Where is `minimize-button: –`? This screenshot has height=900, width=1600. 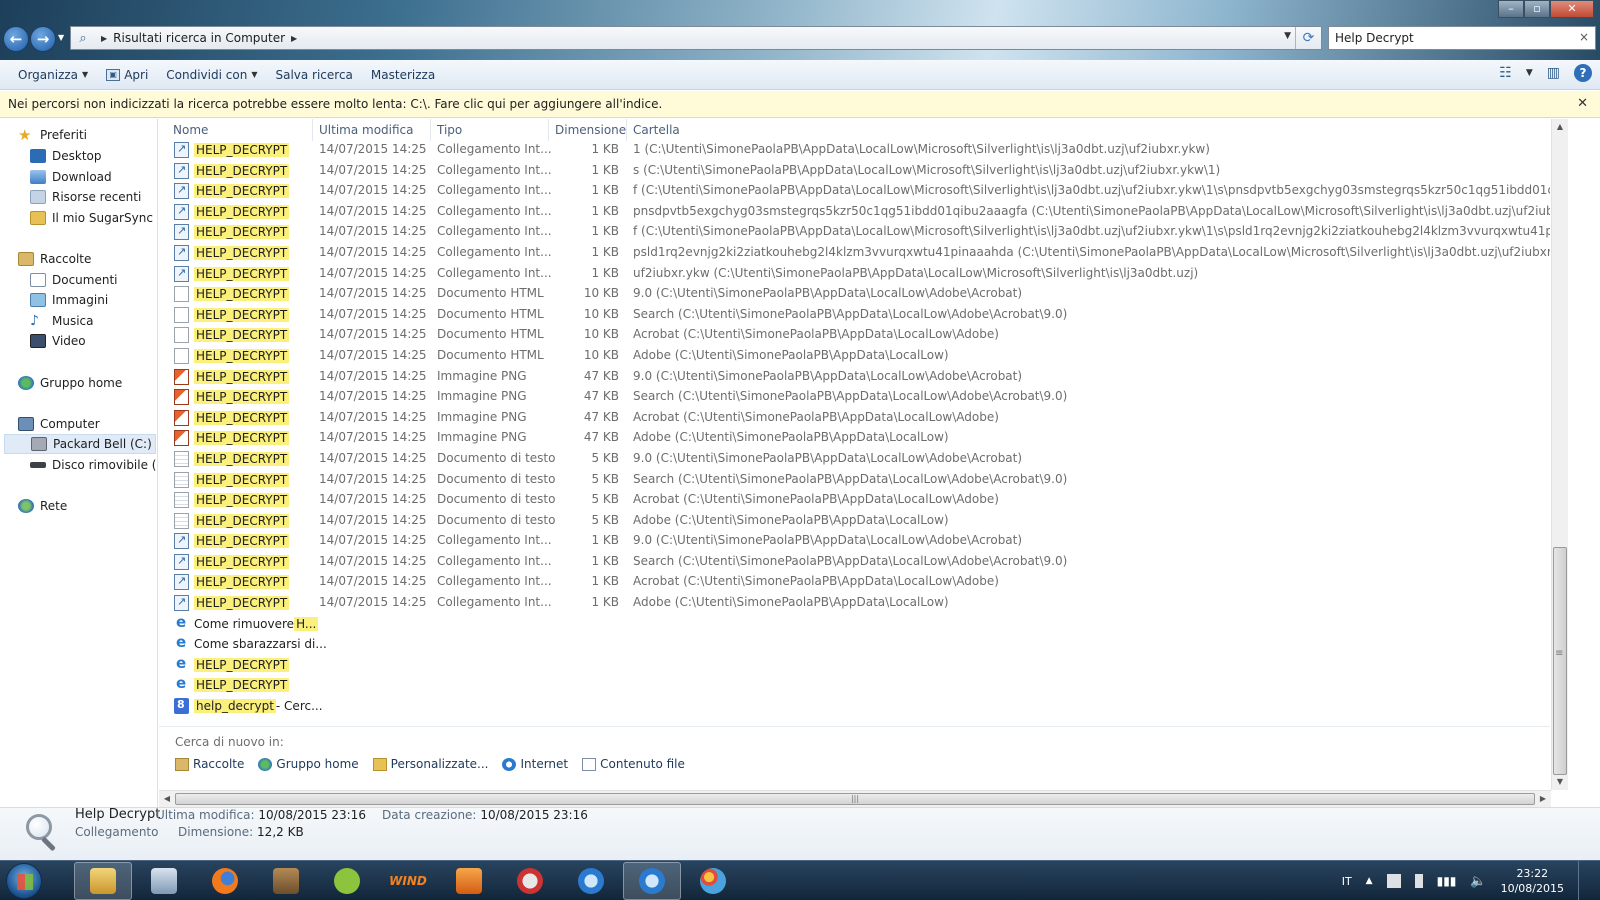 minimize-button: – is located at coordinates (1511, 9).